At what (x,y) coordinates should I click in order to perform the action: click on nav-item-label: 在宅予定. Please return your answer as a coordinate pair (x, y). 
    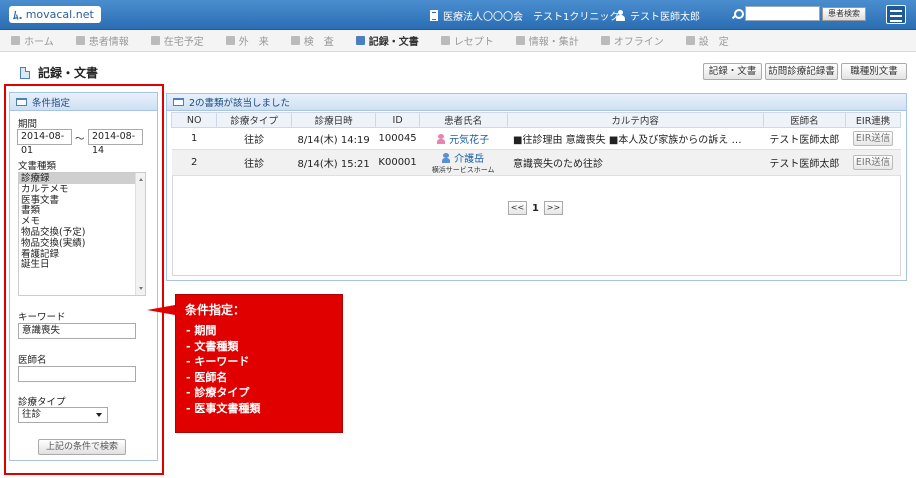
    Looking at the image, I should click on (183, 42).